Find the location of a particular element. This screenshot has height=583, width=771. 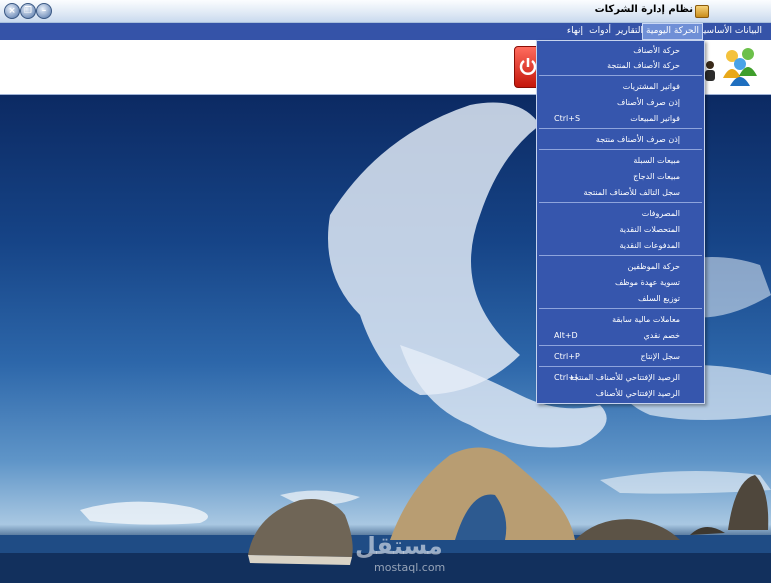

person-icon is located at coordinates (710, 71).